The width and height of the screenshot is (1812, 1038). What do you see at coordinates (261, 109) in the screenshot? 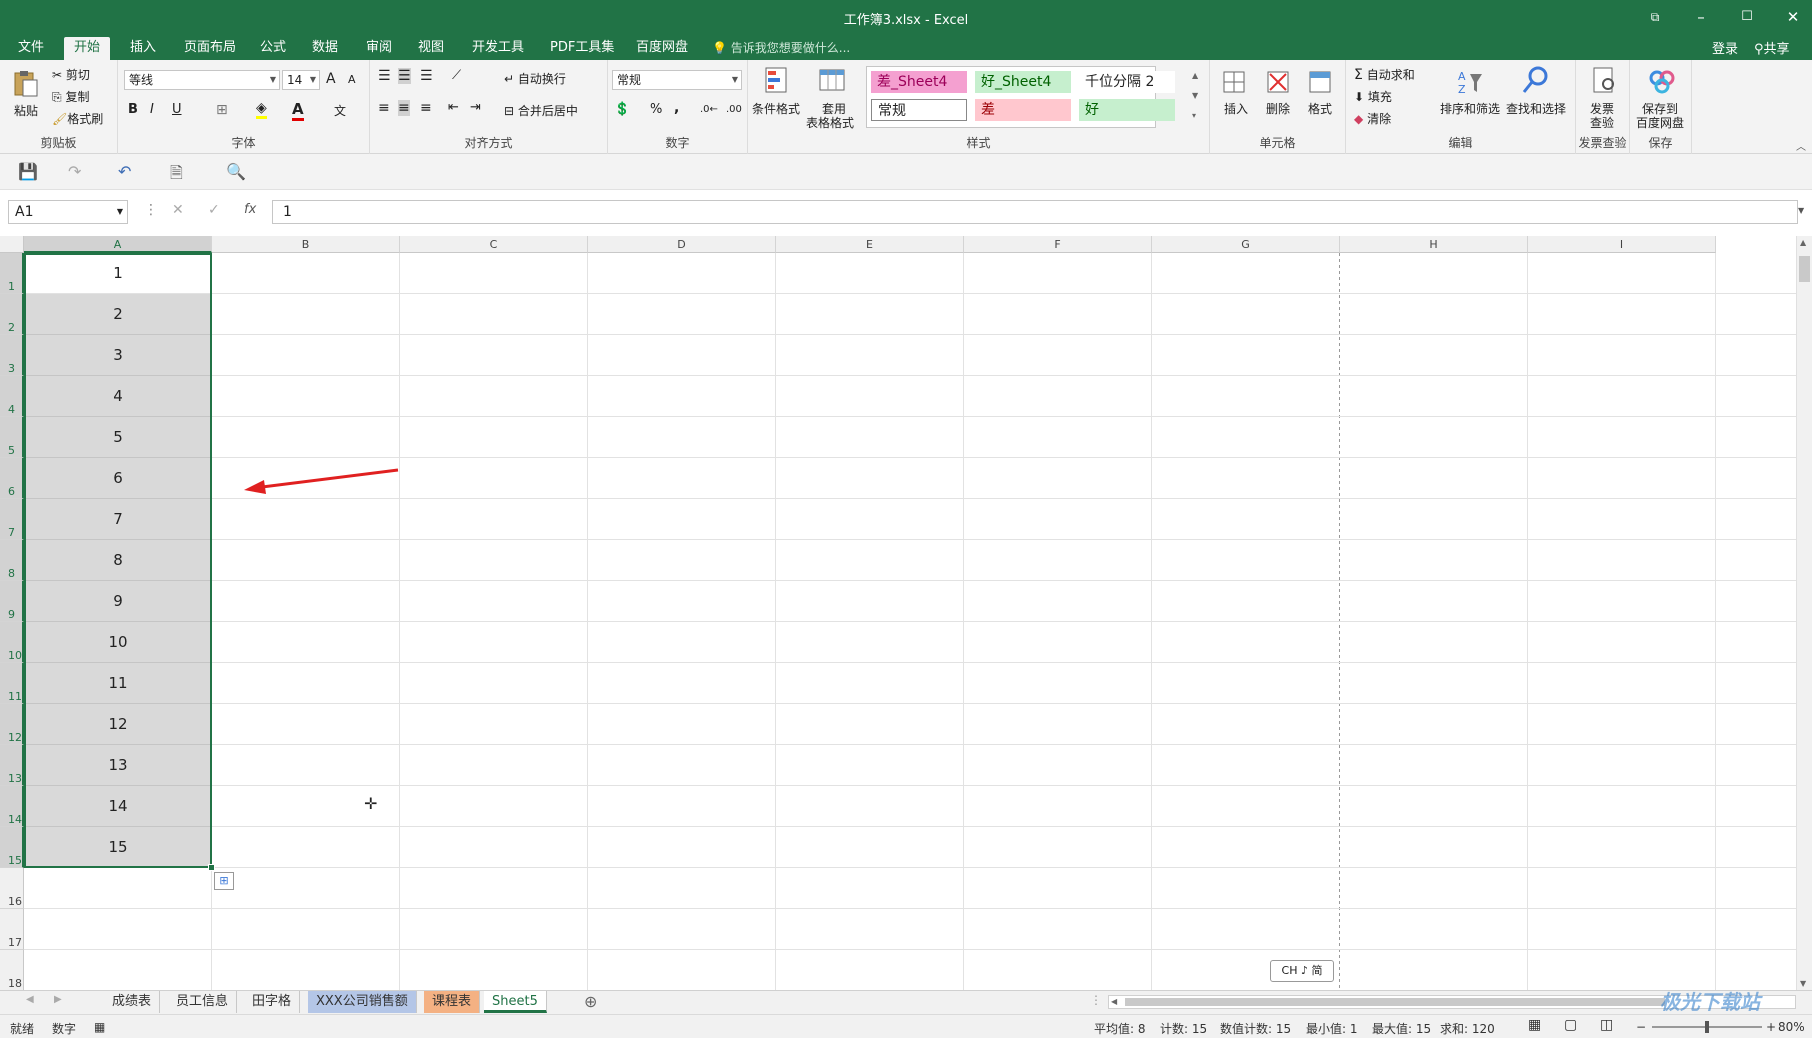
I see `fill-color-icon: ◈` at bounding box center [261, 109].